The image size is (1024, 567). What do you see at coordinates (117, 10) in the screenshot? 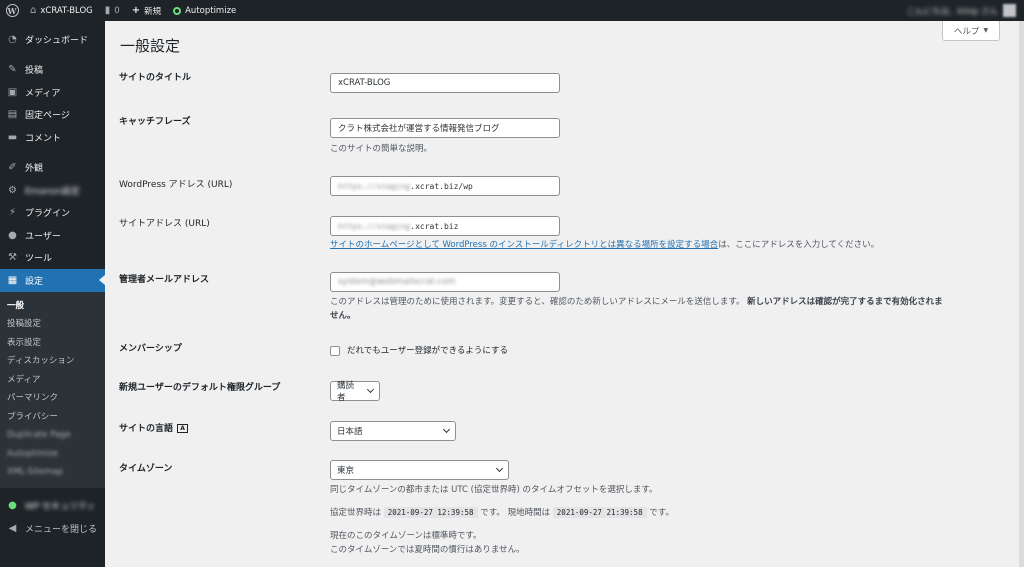
I see `comments-count: 0` at bounding box center [117, 10].